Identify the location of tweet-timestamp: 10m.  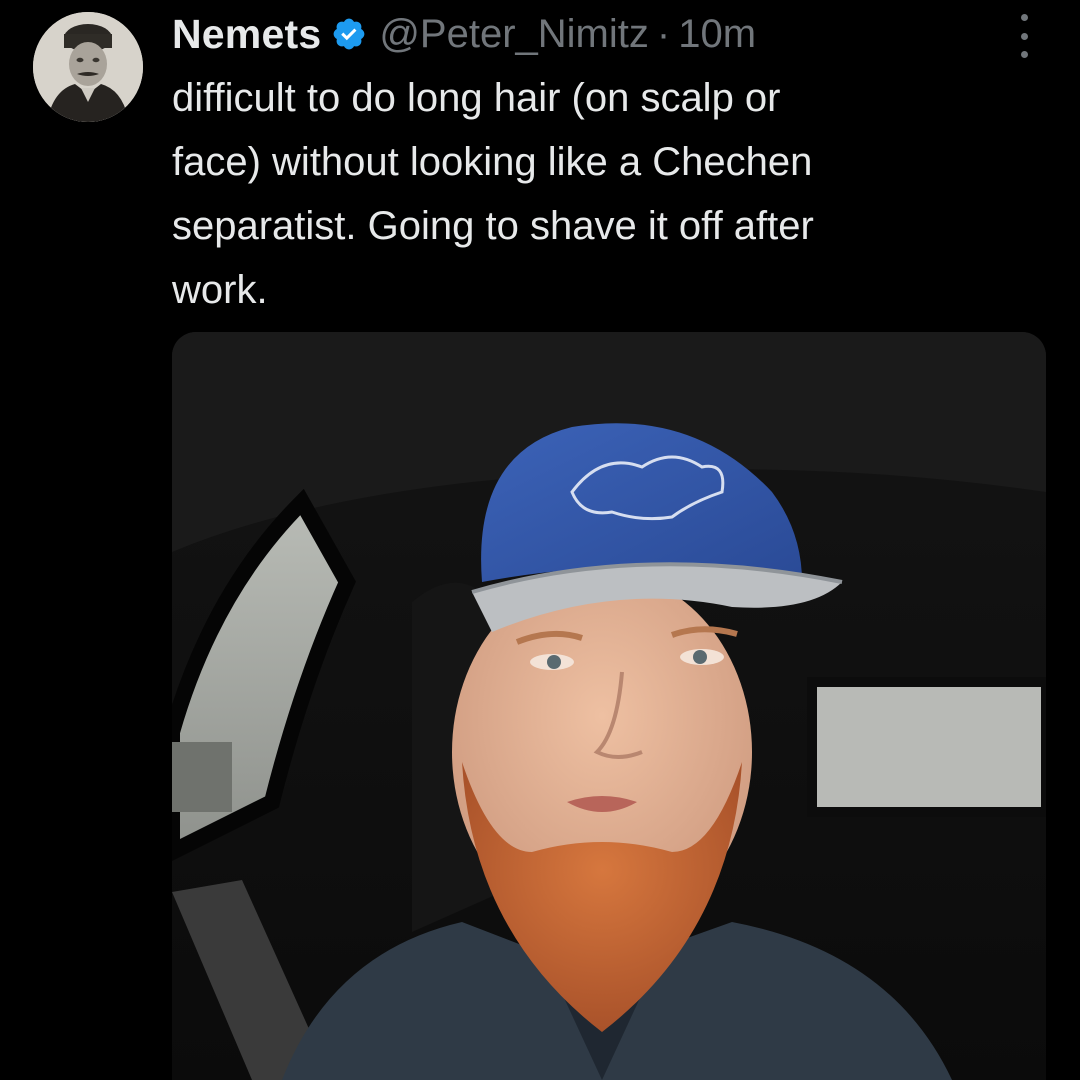
(717, 34).